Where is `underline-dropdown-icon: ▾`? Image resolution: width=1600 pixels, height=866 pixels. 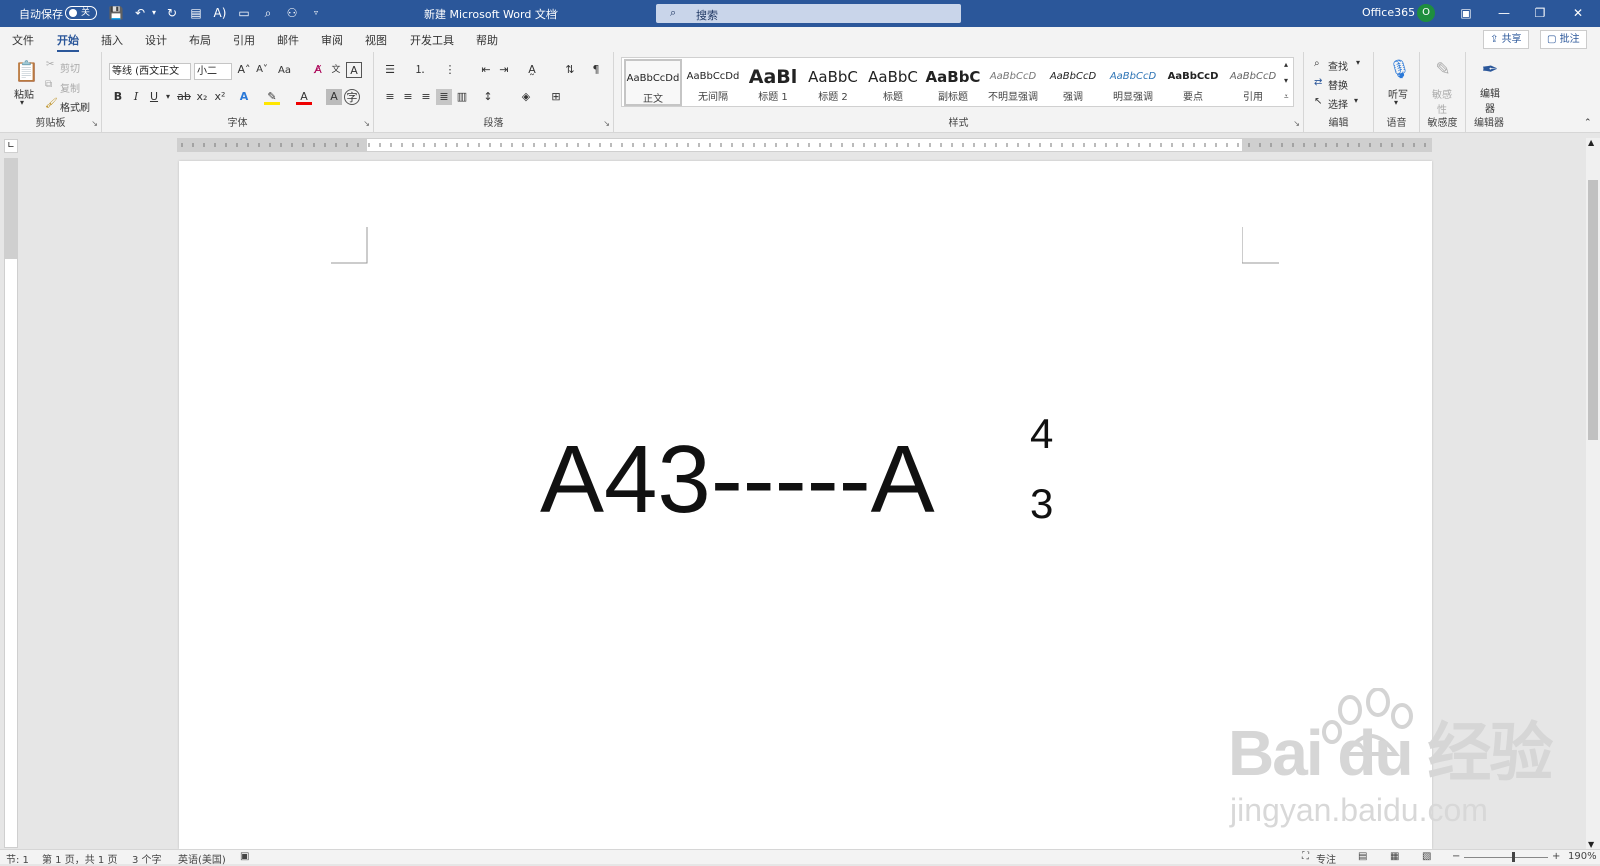
underline-dropdown-icon: ▾ is located at coordinates (168, 97).